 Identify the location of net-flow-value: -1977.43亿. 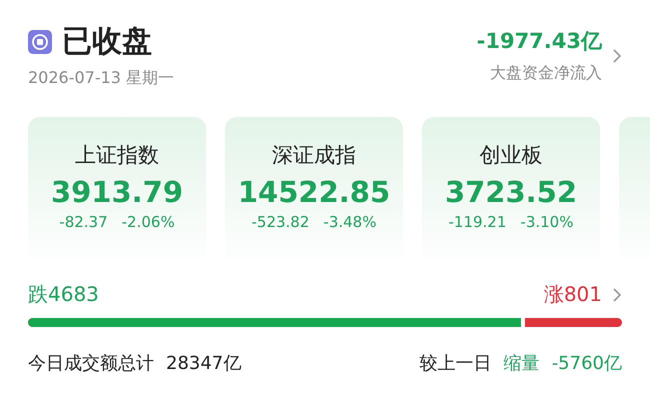
(539, 41).